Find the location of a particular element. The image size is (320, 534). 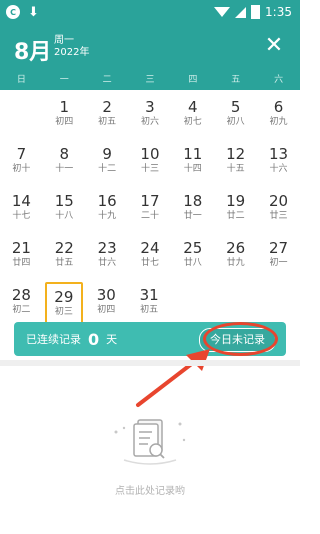

calendar-day: 16 十九 is located at coordinates (107, 211).